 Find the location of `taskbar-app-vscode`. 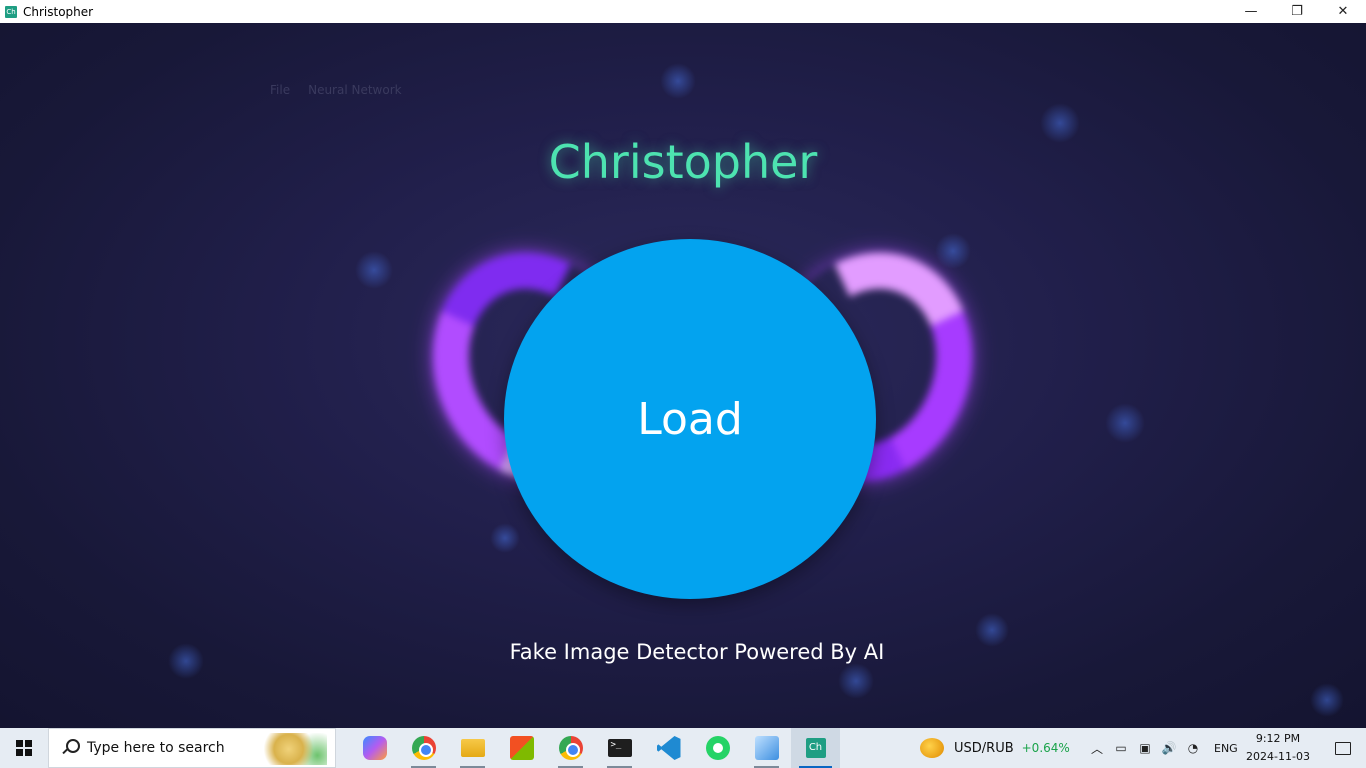

taskbar-app-vscode is located at coordinates (668, 748).